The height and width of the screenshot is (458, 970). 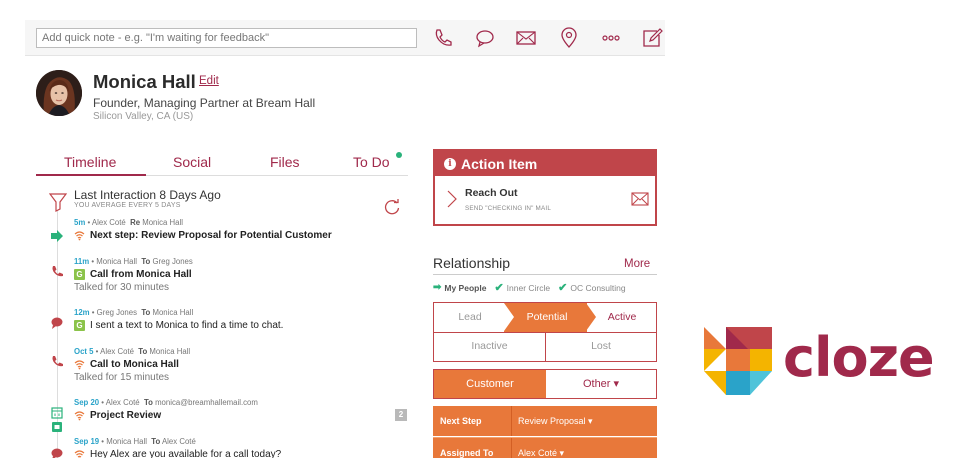 What do you see at coordinates (192, 162) in the screenshot?
I see `tab-social: Social` at bounding box center [192, 162].